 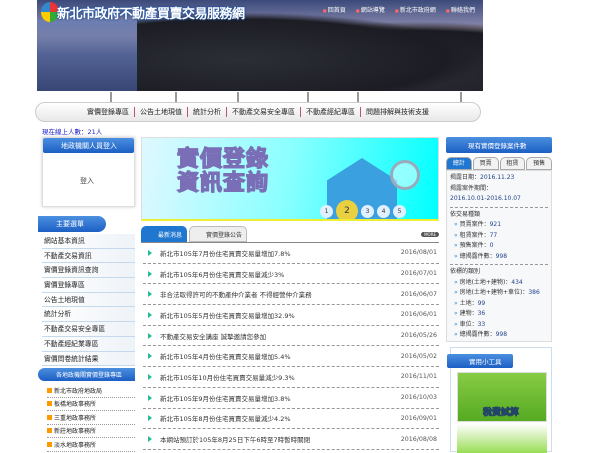 What do you see at coordinates (499, 335) in the screenshot?
I see `stat-row: 總揭露件數：998` at bounding box center [499, 335].